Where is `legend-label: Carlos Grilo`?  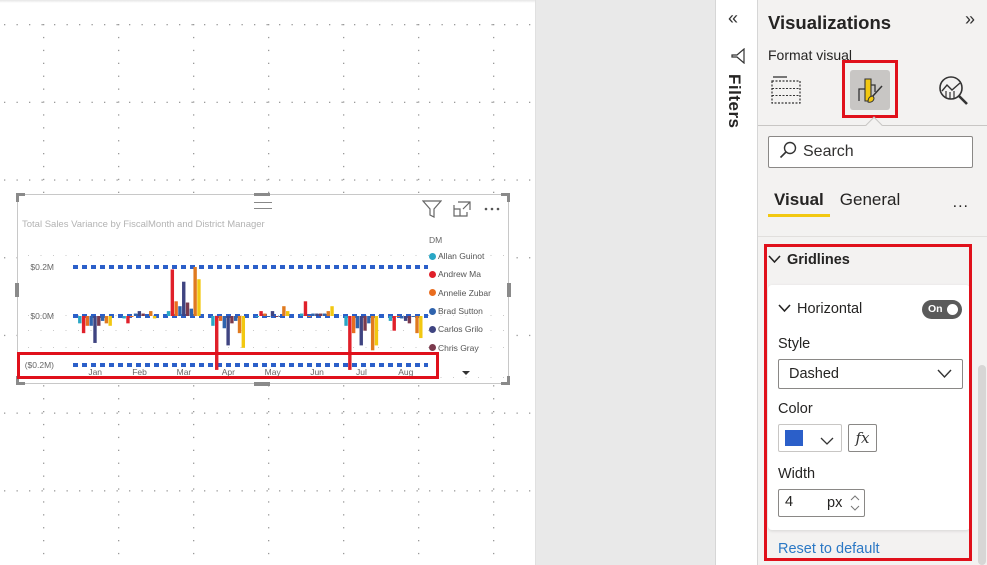 legend-label: Carlos Grilo is located at coordinates (460, 329).